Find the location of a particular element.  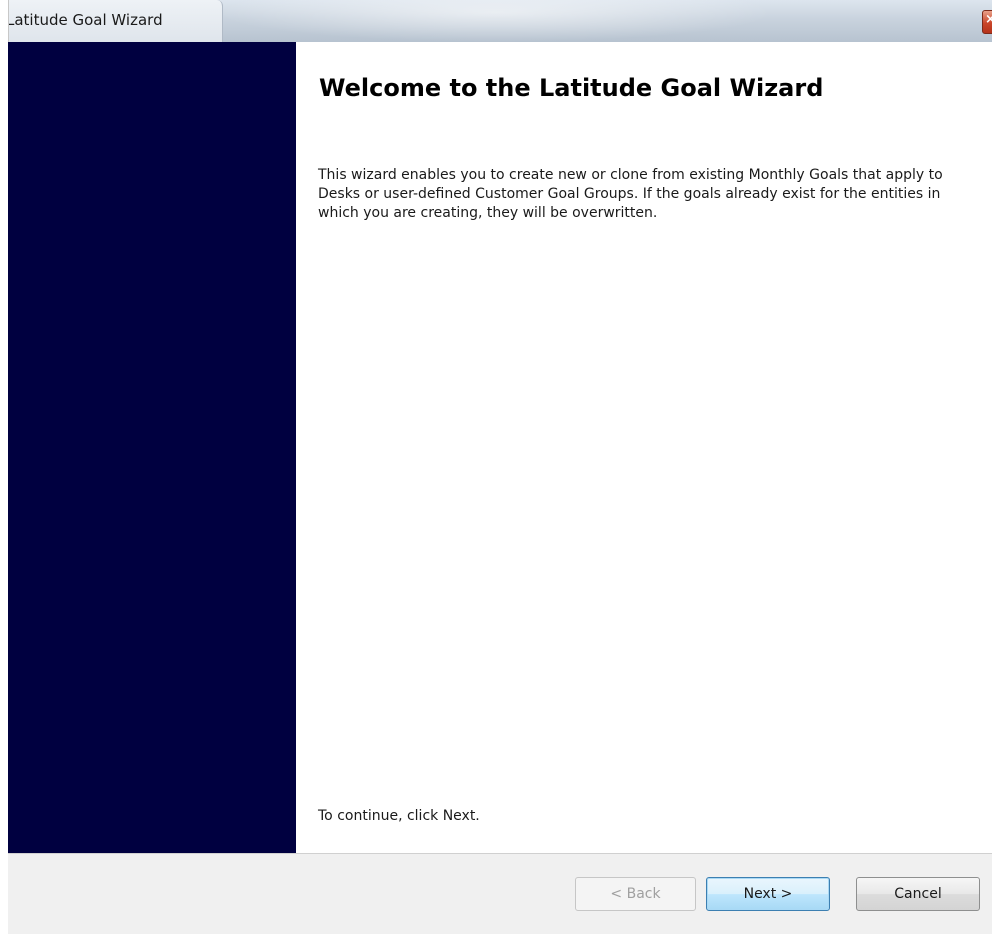

back-button: < Back is located at coordinates (635, 894).